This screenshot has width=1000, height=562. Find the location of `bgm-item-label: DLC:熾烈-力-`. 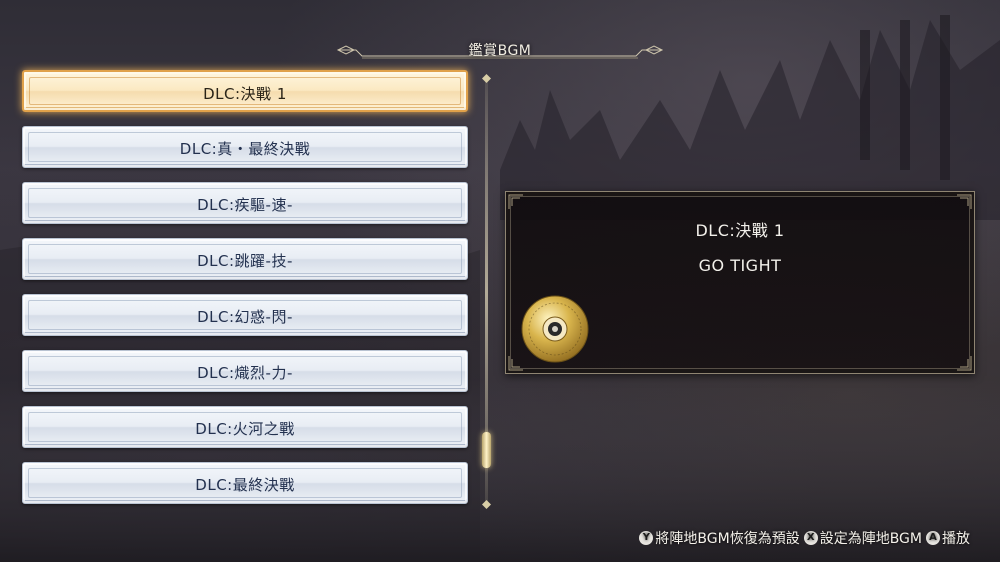

bgm-item-label: DLC:熾烈-力- is located at coordinates (245, 373).